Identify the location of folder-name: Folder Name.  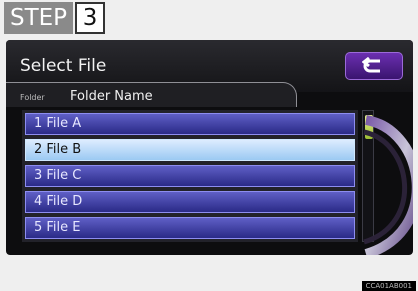
(111, 96).